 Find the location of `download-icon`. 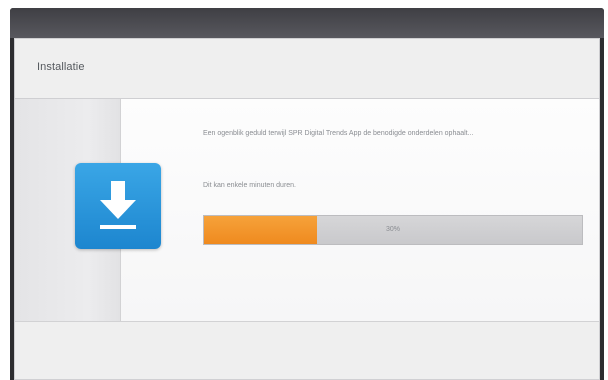

download-icon is located at coordinates (118, 206).